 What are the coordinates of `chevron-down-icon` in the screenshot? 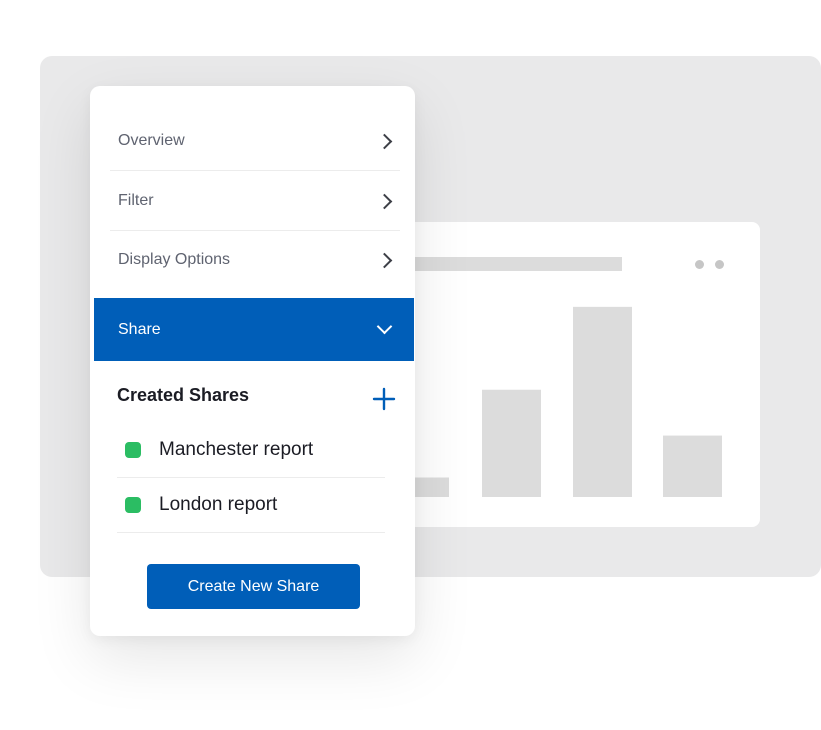 It's located at (384, 326).